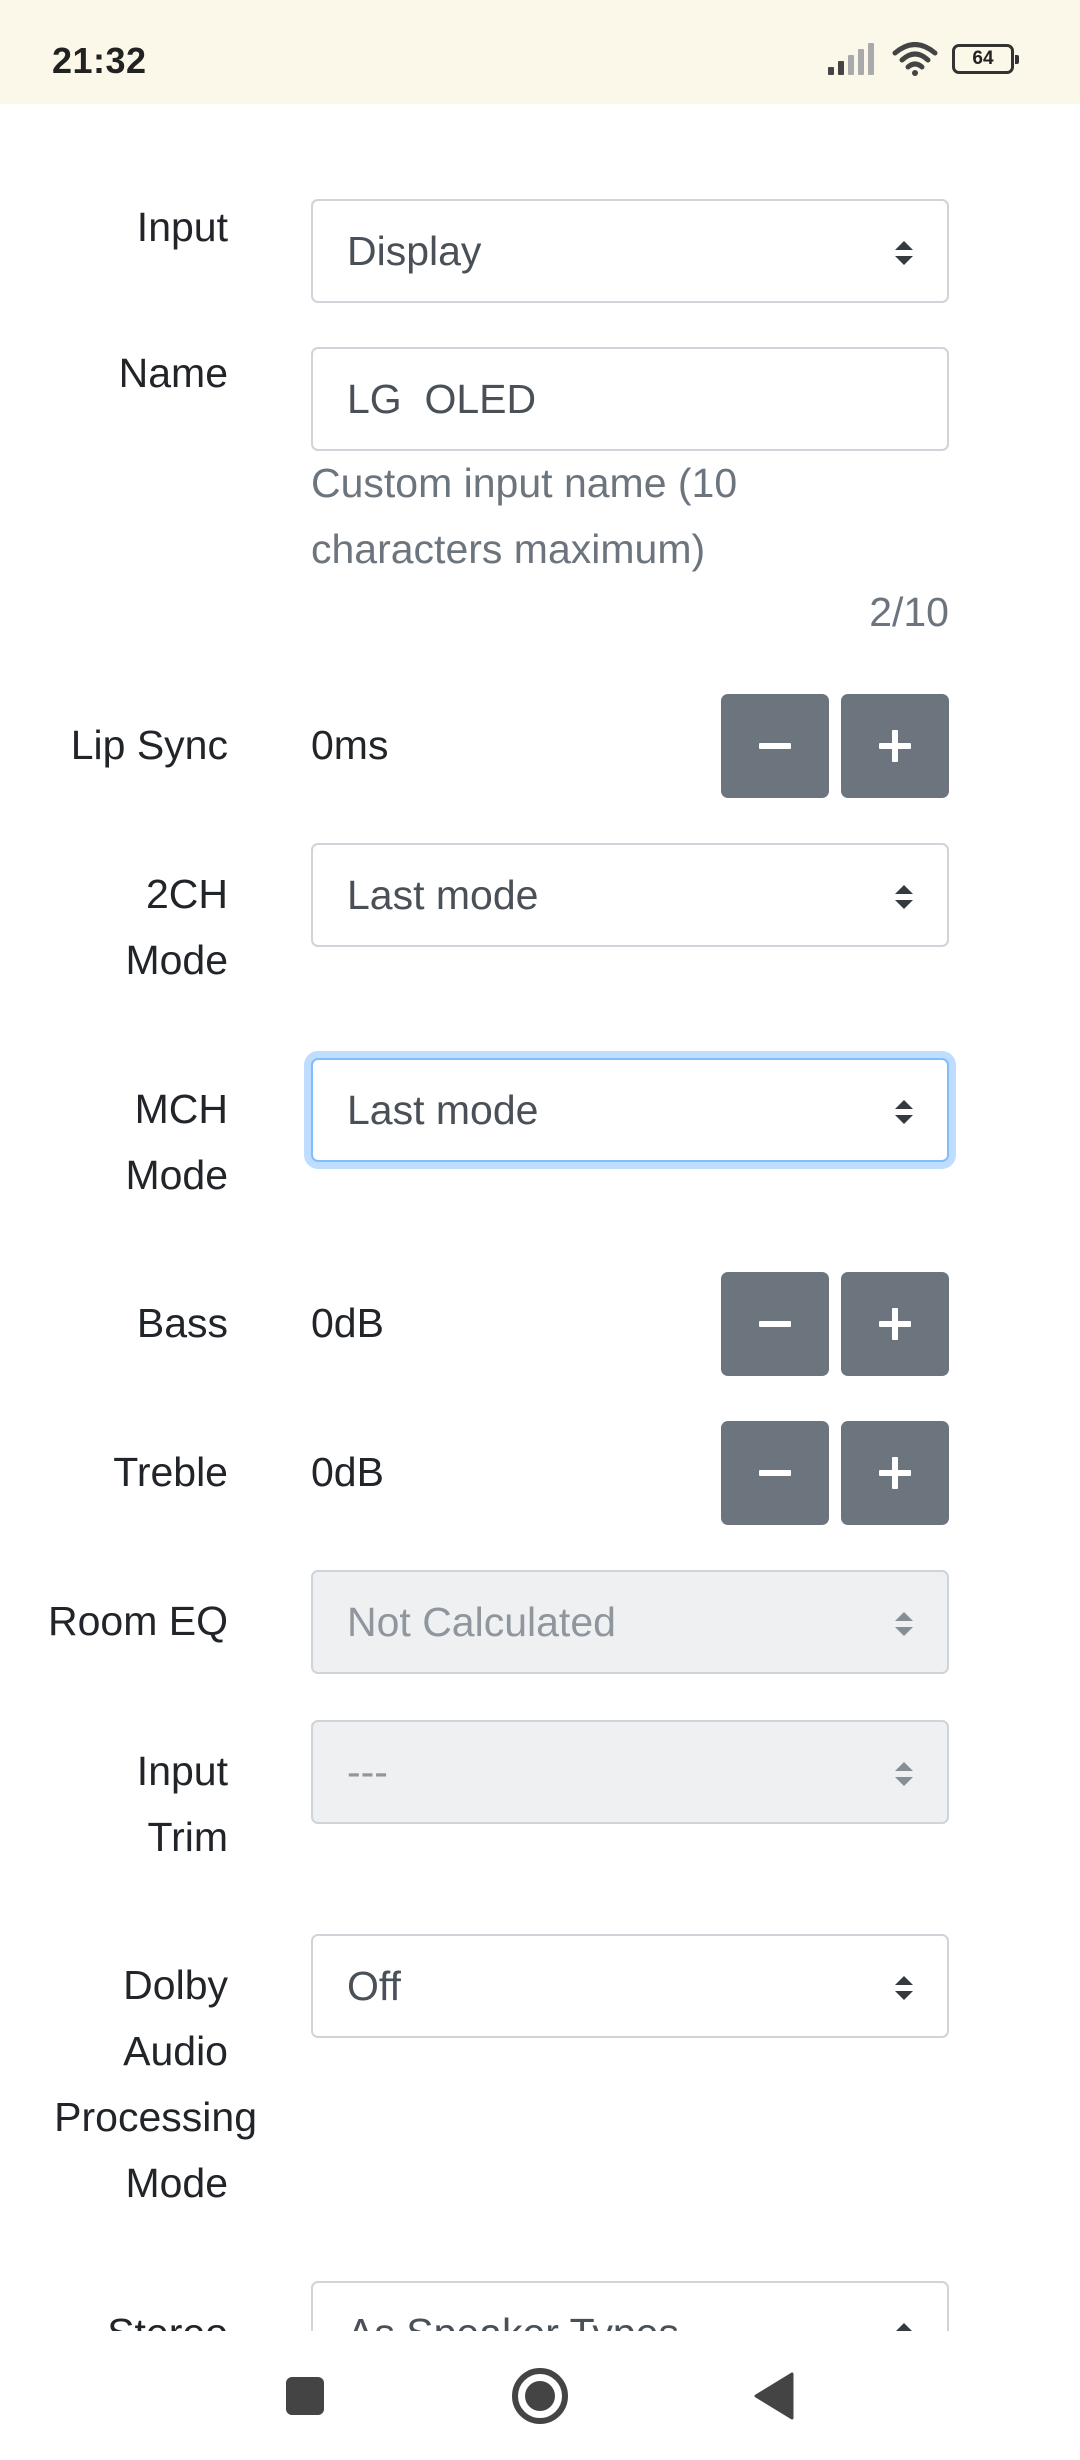  What do you see at coordinates (182, 1771) in the screenshot?
I see `input-trim-label-line1: Input` at bounding box center [182, 1771].